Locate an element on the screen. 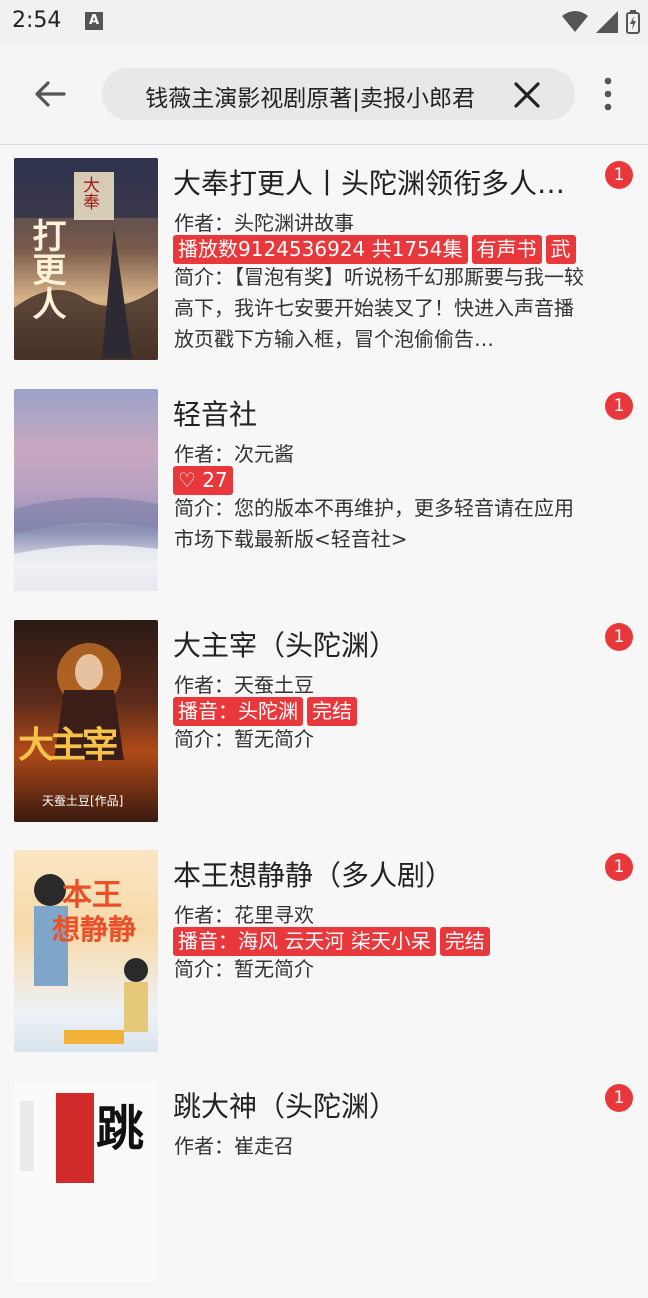 The width and height of the screenshot is (648, 1298). tag-genre: 武 is located at coordinates (560, 249).